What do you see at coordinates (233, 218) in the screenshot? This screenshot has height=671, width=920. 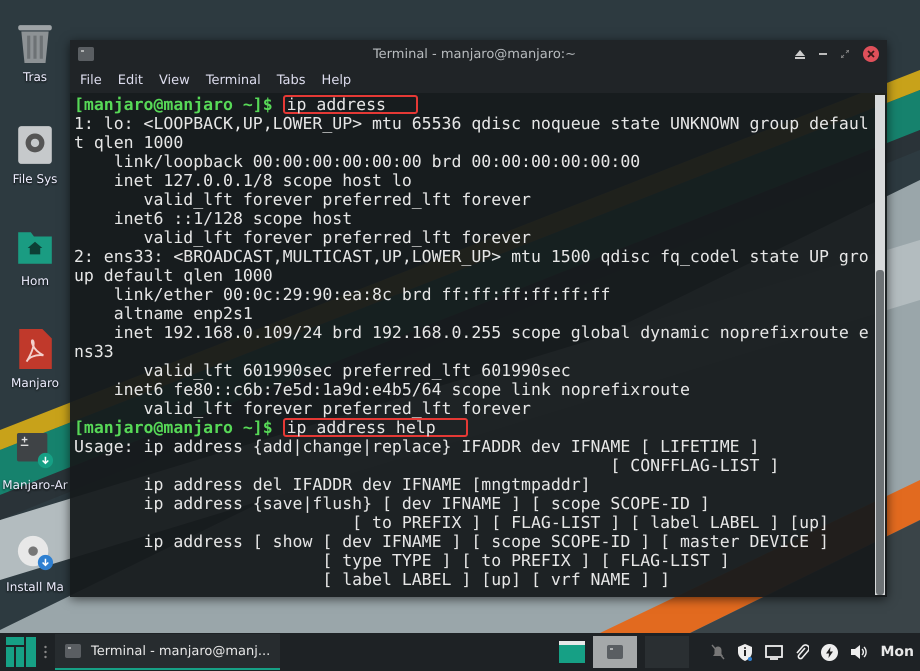 I see `output-line: inet6 ::1/128 scope host` at bounding box center [233, 218].